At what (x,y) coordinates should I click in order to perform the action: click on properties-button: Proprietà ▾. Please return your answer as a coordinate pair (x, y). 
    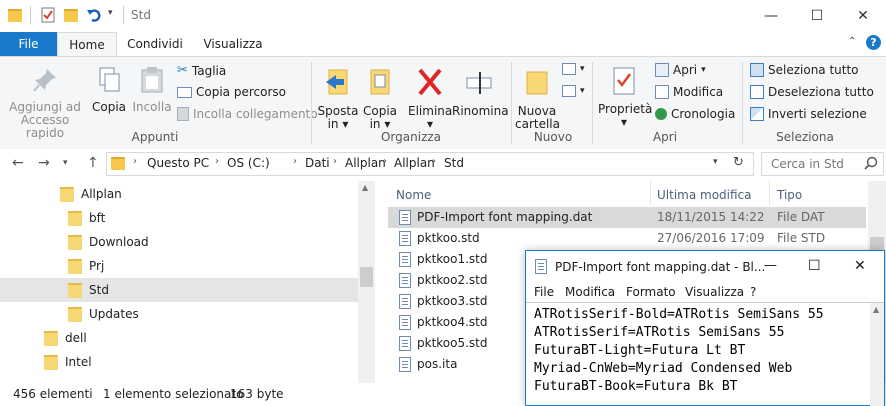
    Looking at the image, I should click on (625, 95).